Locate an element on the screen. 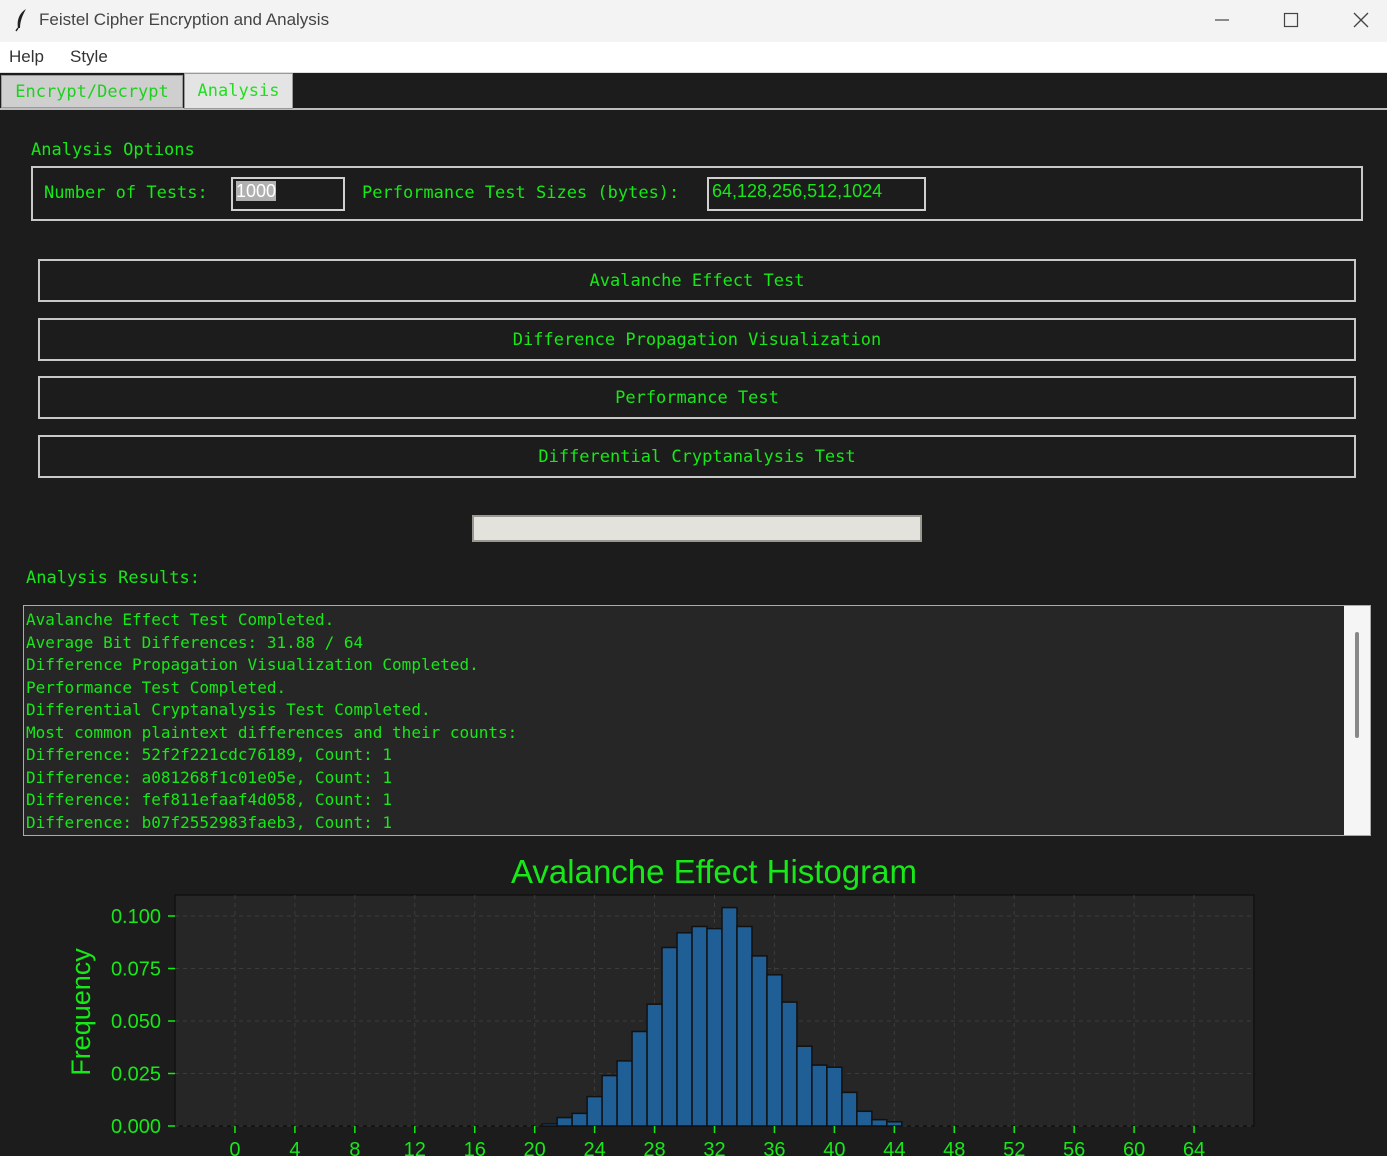 This screenshot has width=1387, height=1156. x-tick-label: 52 is located at coordinates (1014, 1147).